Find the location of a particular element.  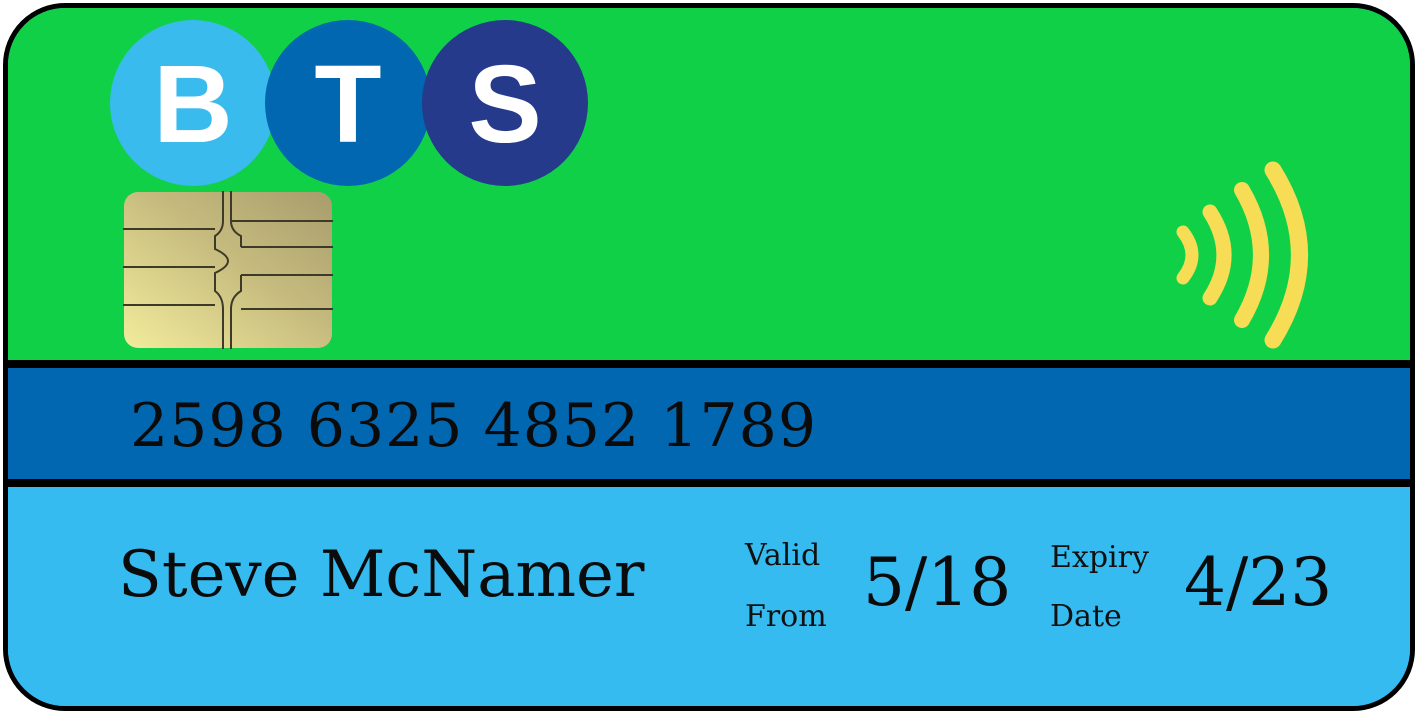

expiry-value: 4/23 is located at coordinates (1258, 582).